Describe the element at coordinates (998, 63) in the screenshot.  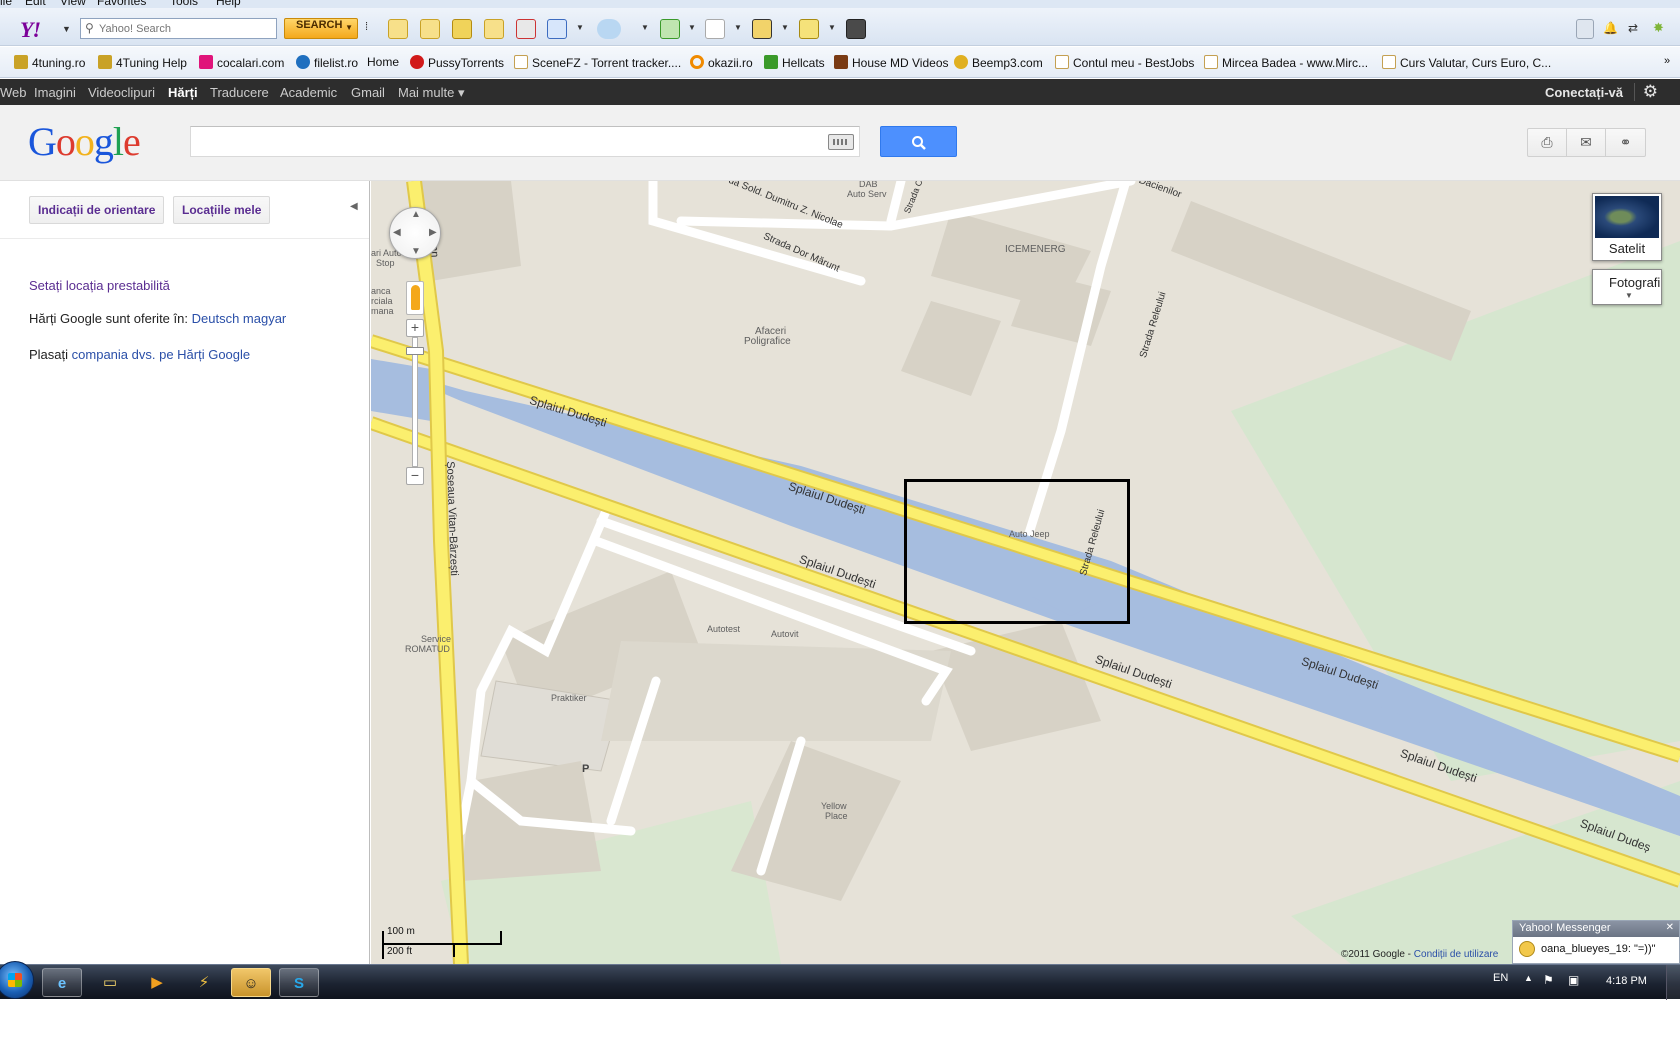
I see `favorite-link: Beemp3.com` at that location.